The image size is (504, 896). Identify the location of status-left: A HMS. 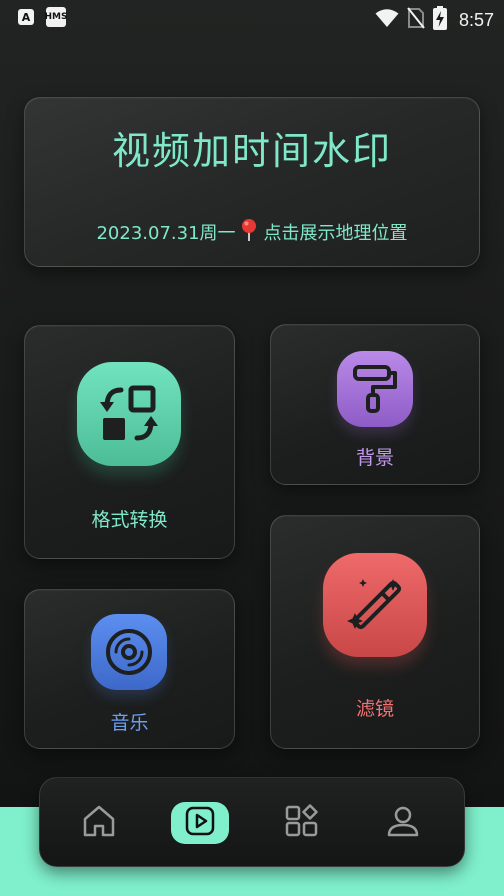
(43, 17).